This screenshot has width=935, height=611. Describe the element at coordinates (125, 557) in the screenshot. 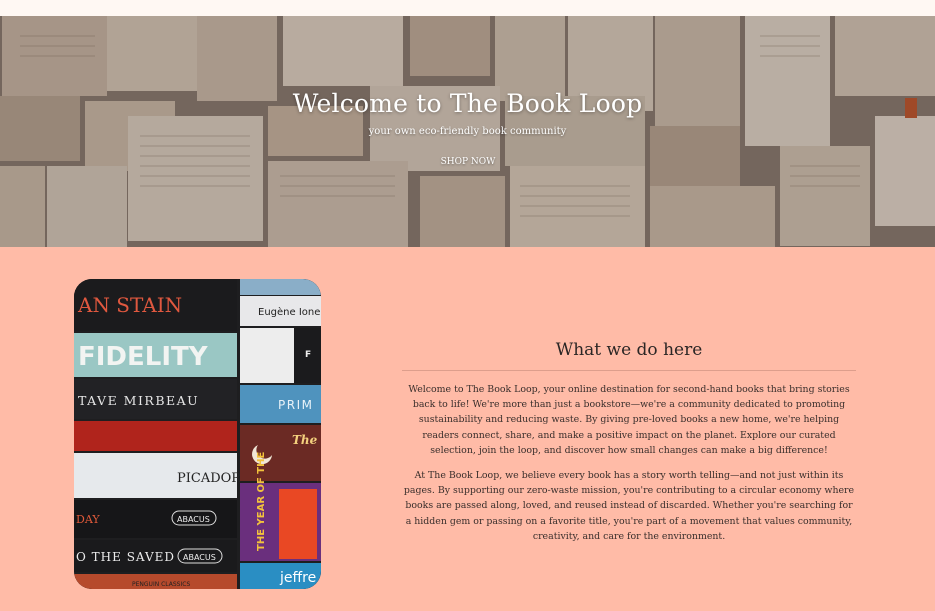

I see `book-spine-text: O THE SAVED` at that location.